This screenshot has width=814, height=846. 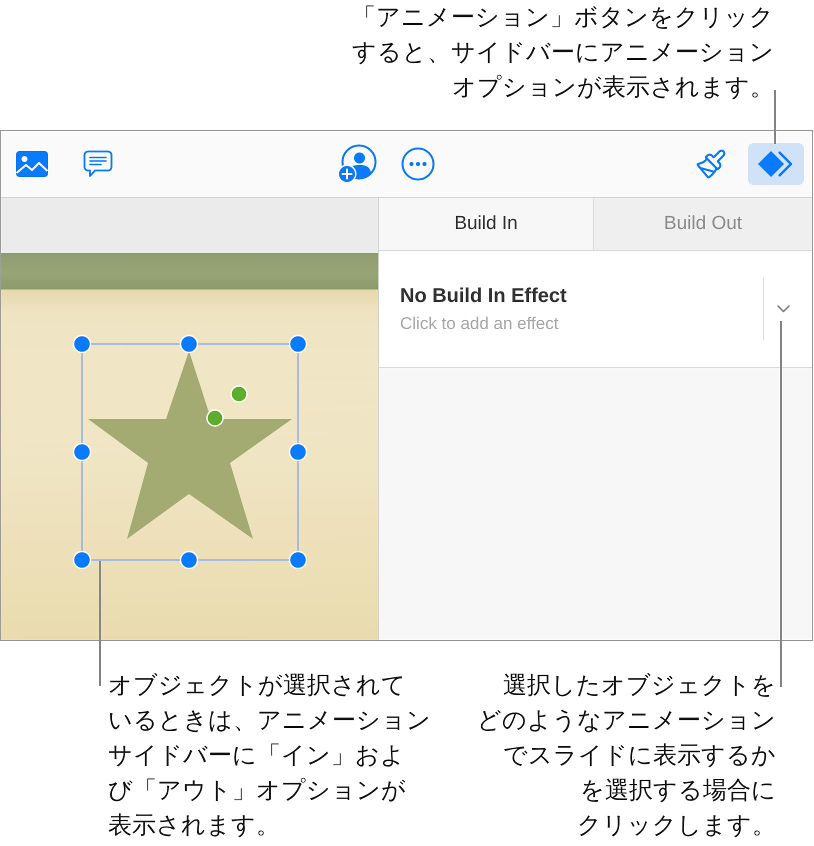 What do you see at coordinates (776, 164) in the screenshot?
I see `animation-button` at bounding box center [776, 164].